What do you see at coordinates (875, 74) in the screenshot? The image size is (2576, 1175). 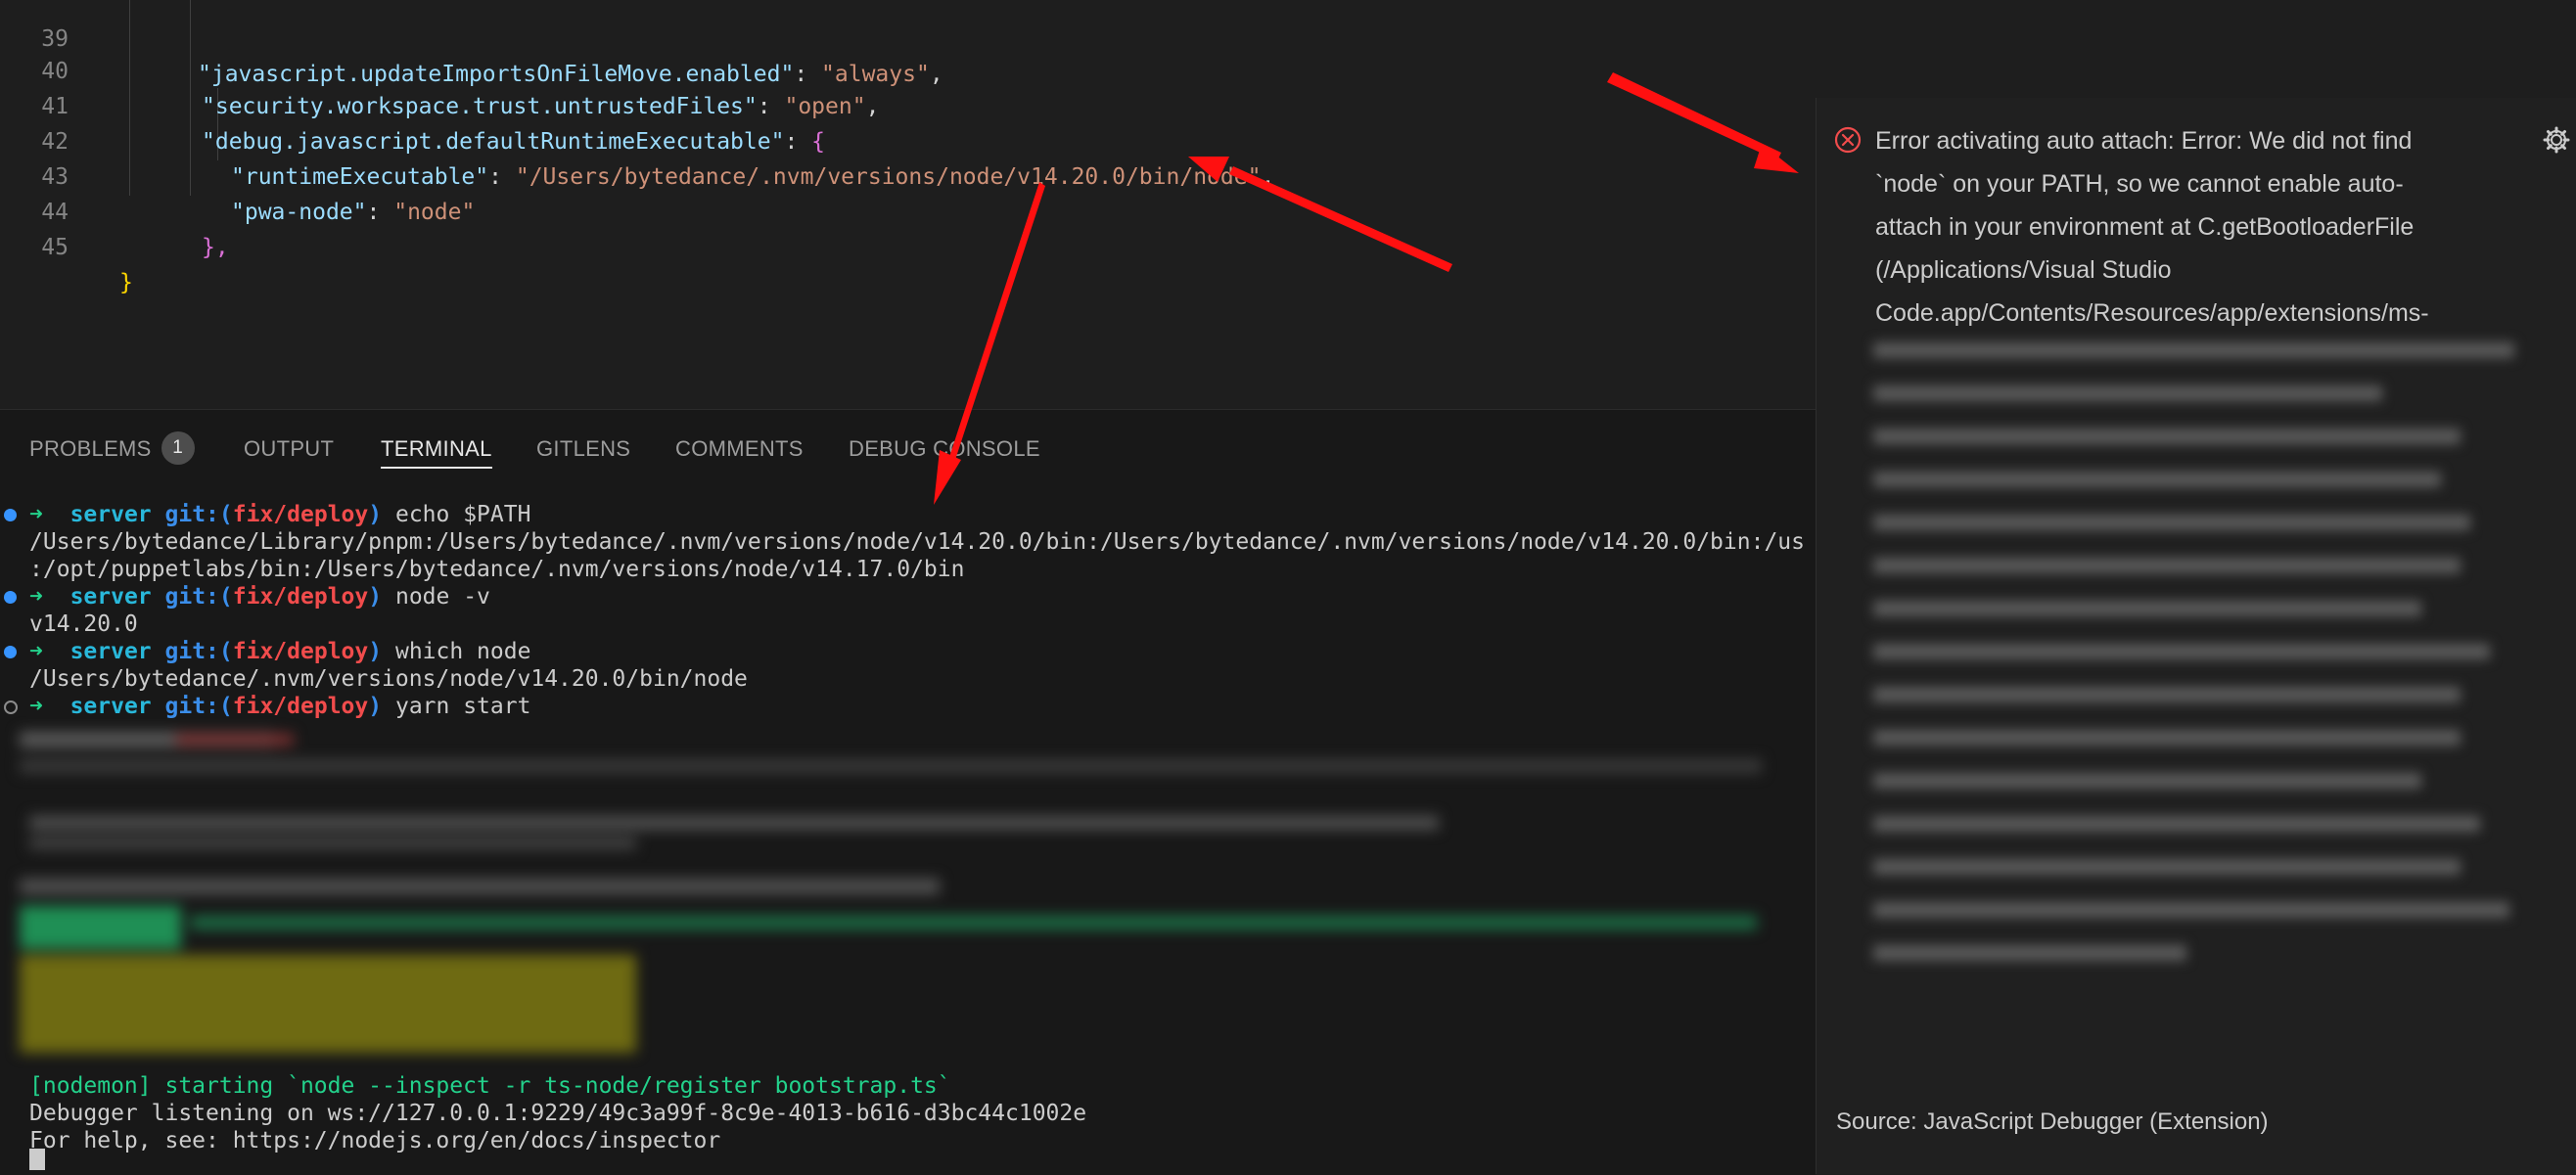 I see `setting-value: always` at bounding box center [875, 74].